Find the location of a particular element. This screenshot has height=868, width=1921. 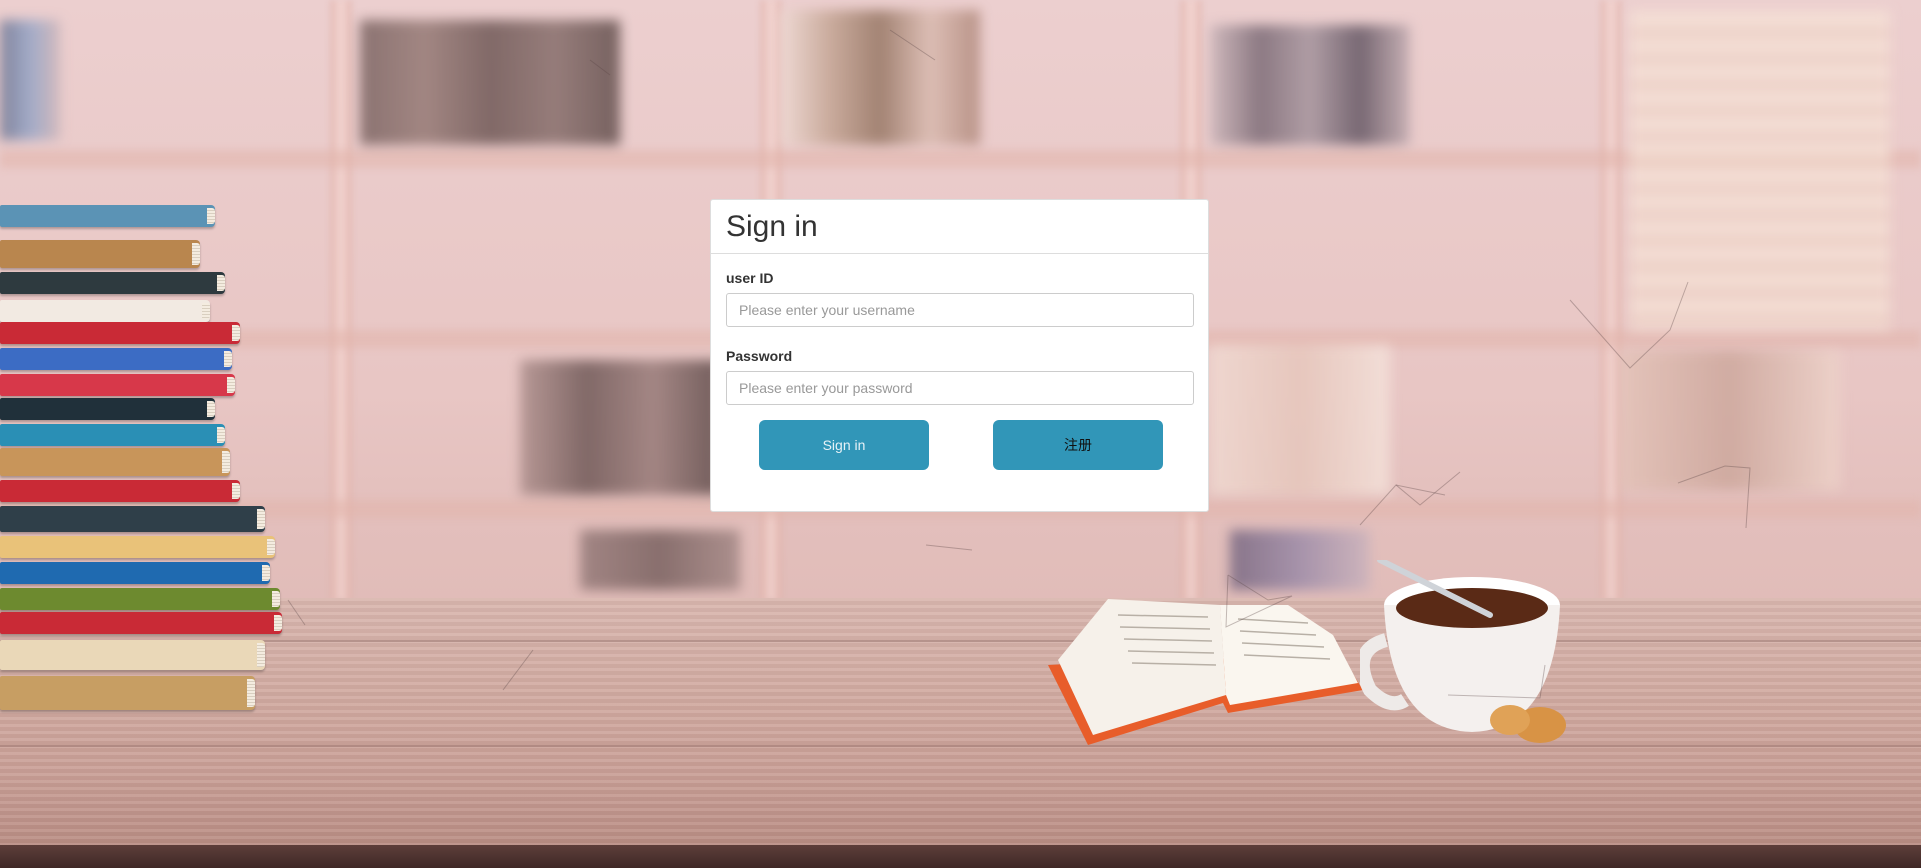

login-actions: Sign in 注册 is located at coordinates (959, 450).